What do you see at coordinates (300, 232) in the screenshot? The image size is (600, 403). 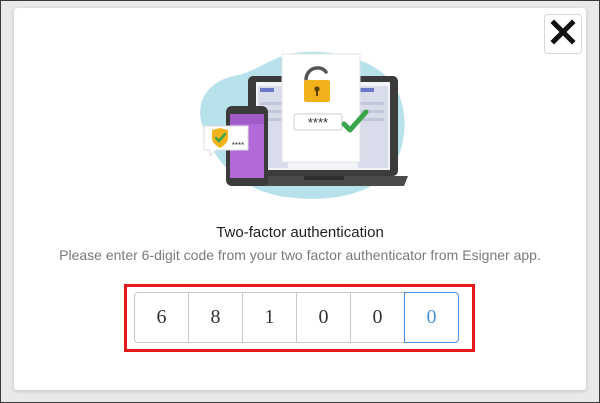 I see `dialog-title: Two-factor authentication` at bounding box center [300, 232].